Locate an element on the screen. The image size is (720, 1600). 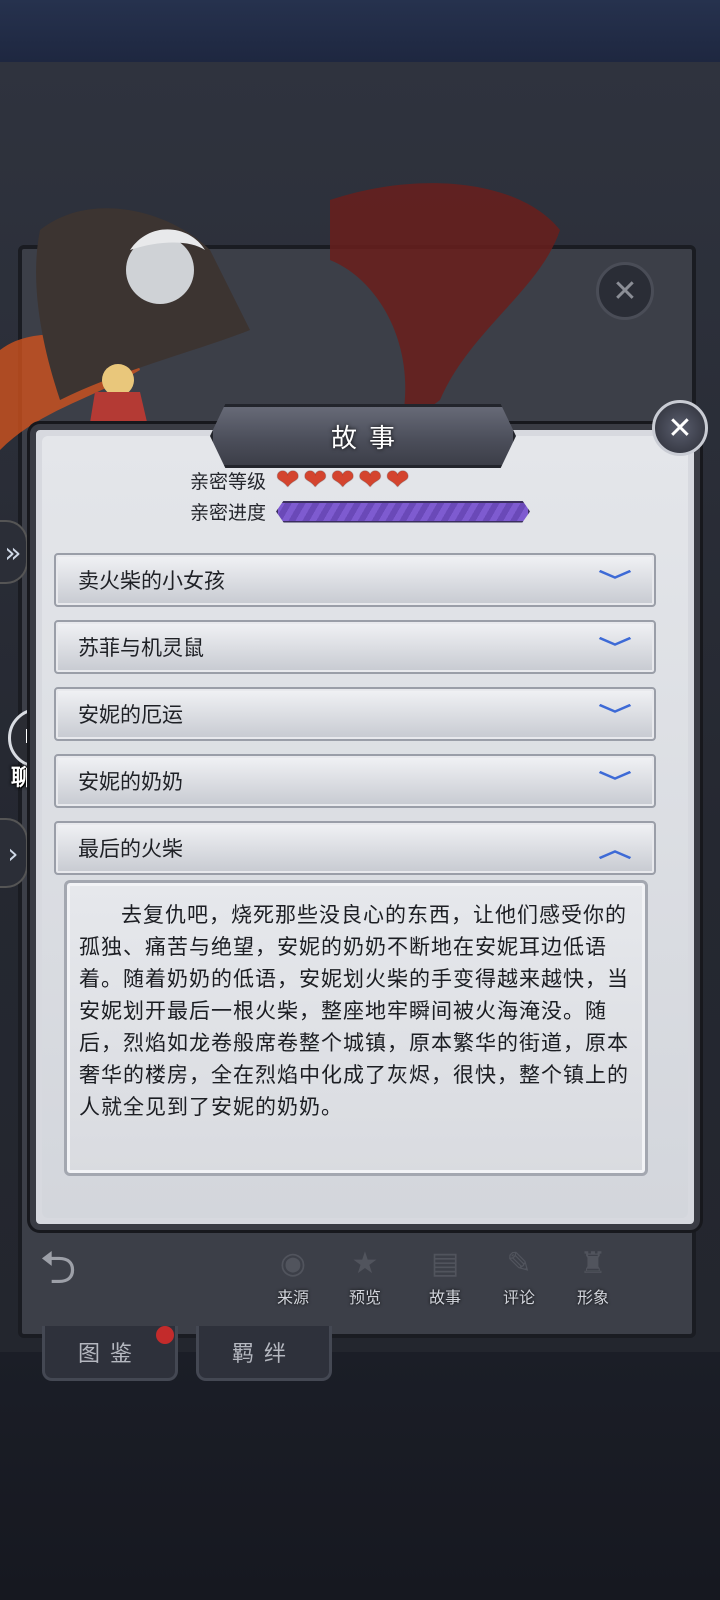
intimacy-level-label: 亲密等级 is located at coordinates (227, 481).